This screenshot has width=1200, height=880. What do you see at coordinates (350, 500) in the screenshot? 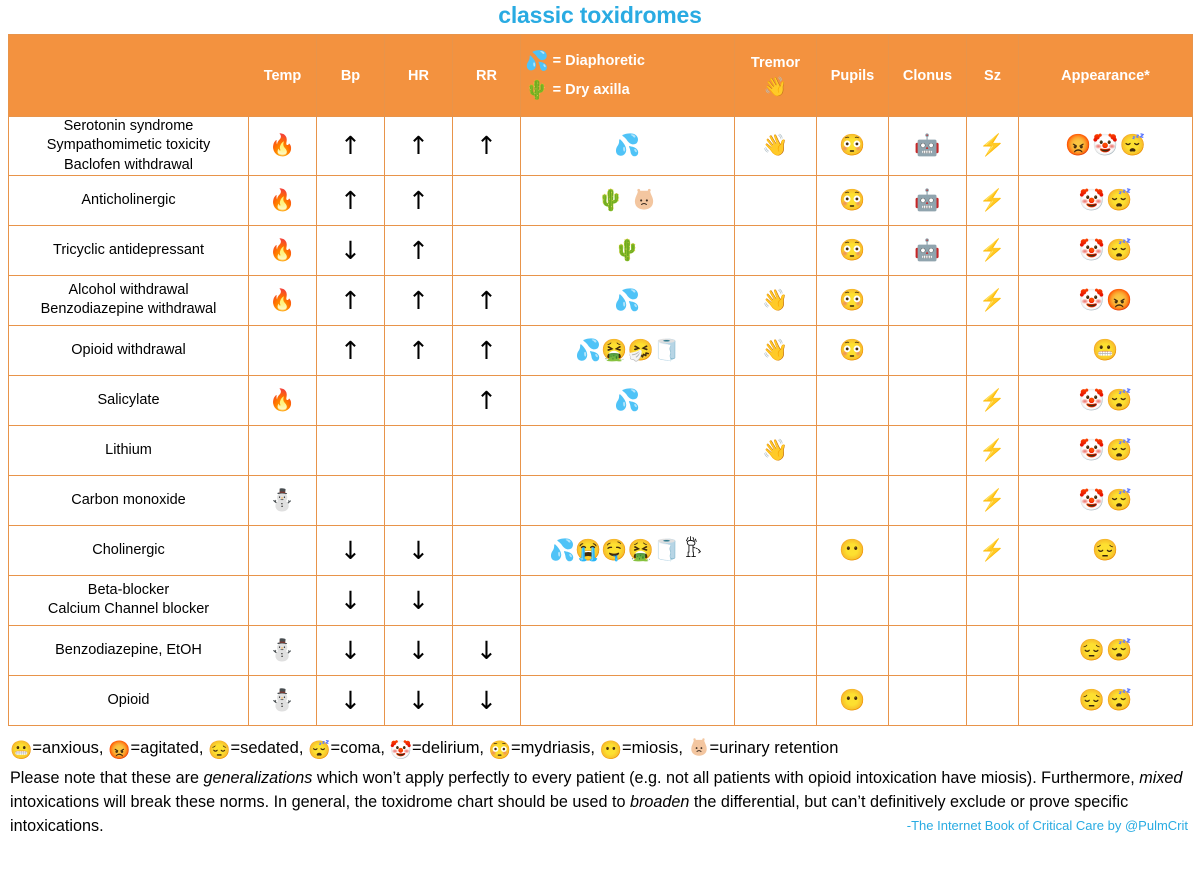
I see `cell-bp` at bounding box center [350, 500].